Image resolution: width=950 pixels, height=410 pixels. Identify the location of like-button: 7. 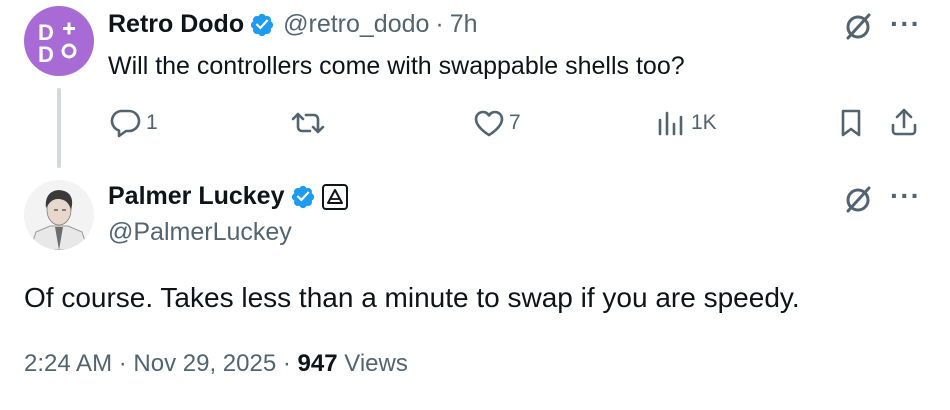
(497, 123).